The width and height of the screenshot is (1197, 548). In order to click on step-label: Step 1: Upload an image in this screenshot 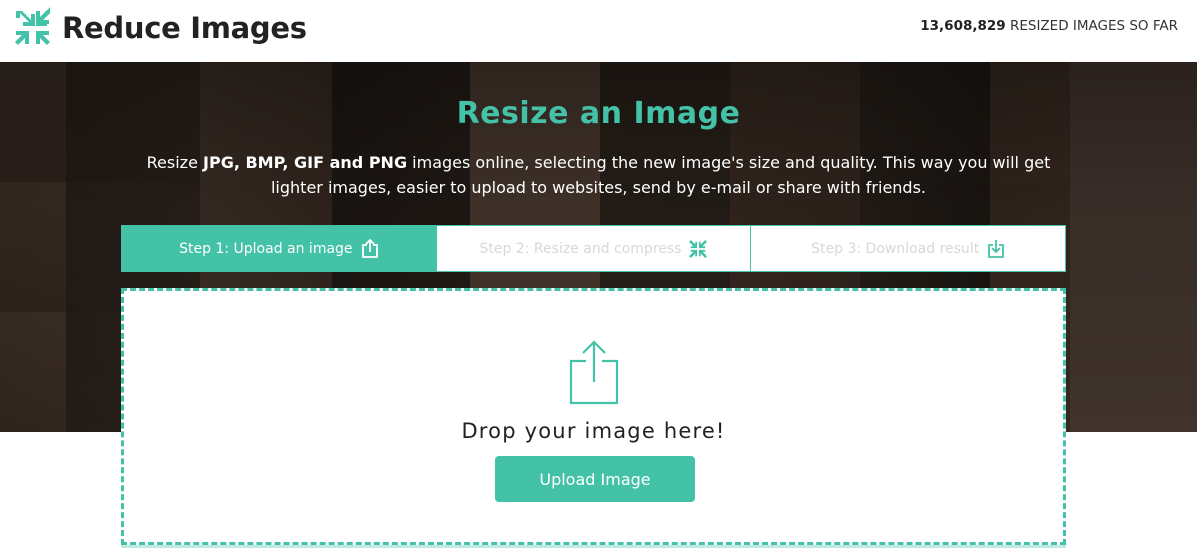, I will do `click(266, 248)`.